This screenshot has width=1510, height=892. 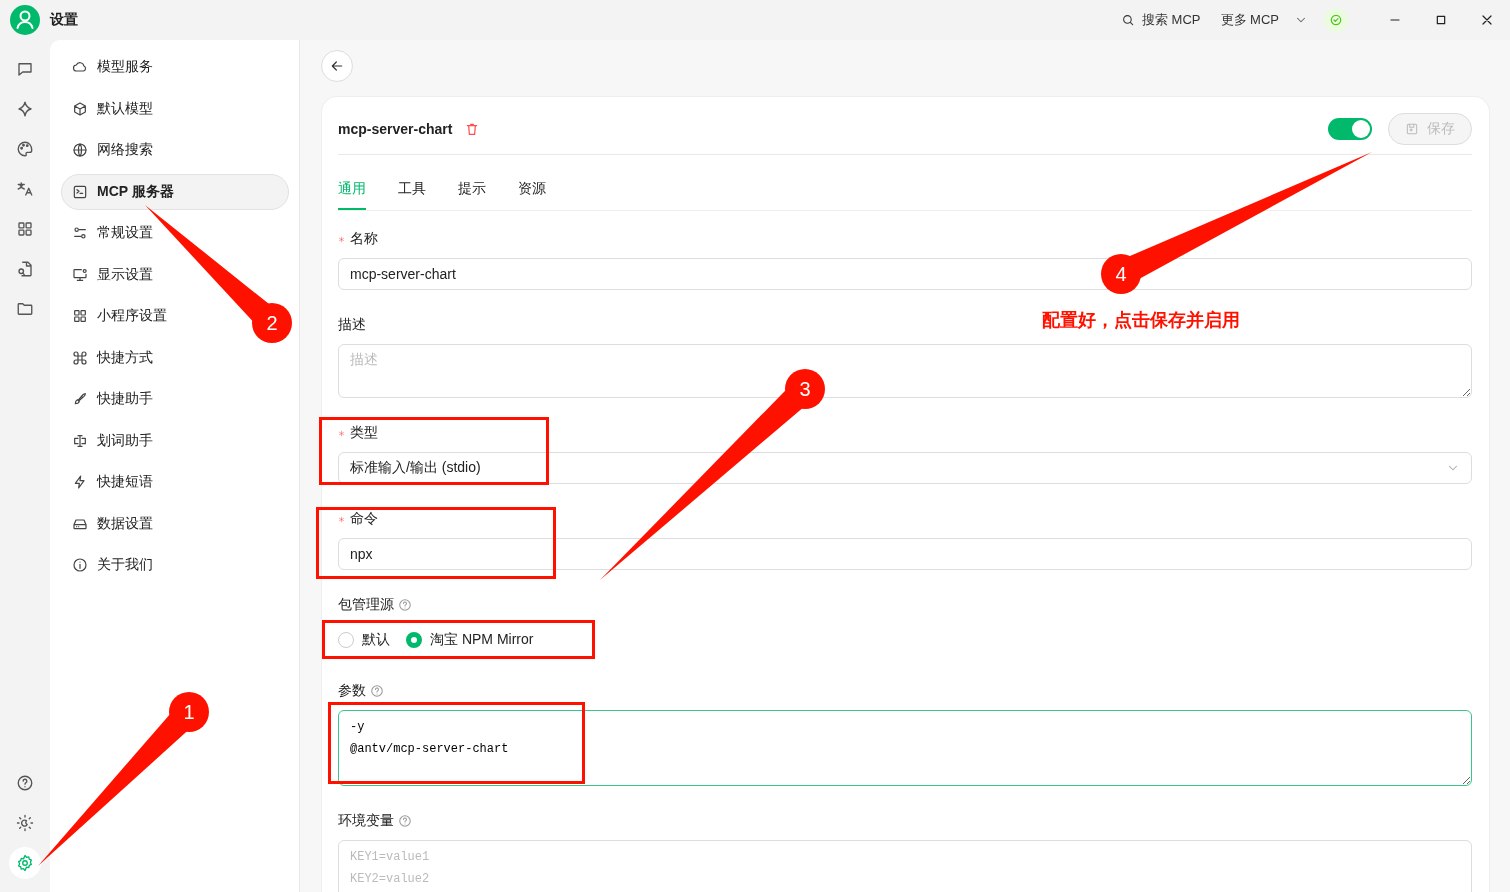 What do you see at coordinates (364, 239) in the screenshot?
I see `field-label: 名称` at bounding box center [364, 239].